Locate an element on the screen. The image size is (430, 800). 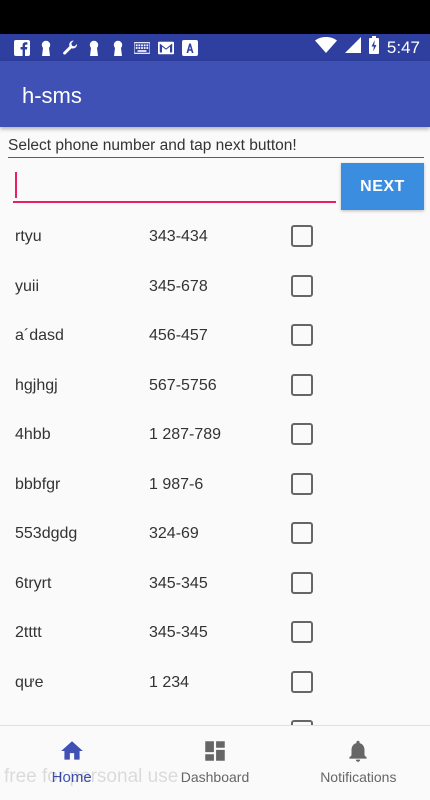
nav-label: Dashboard is located at coordinates (215, 777).